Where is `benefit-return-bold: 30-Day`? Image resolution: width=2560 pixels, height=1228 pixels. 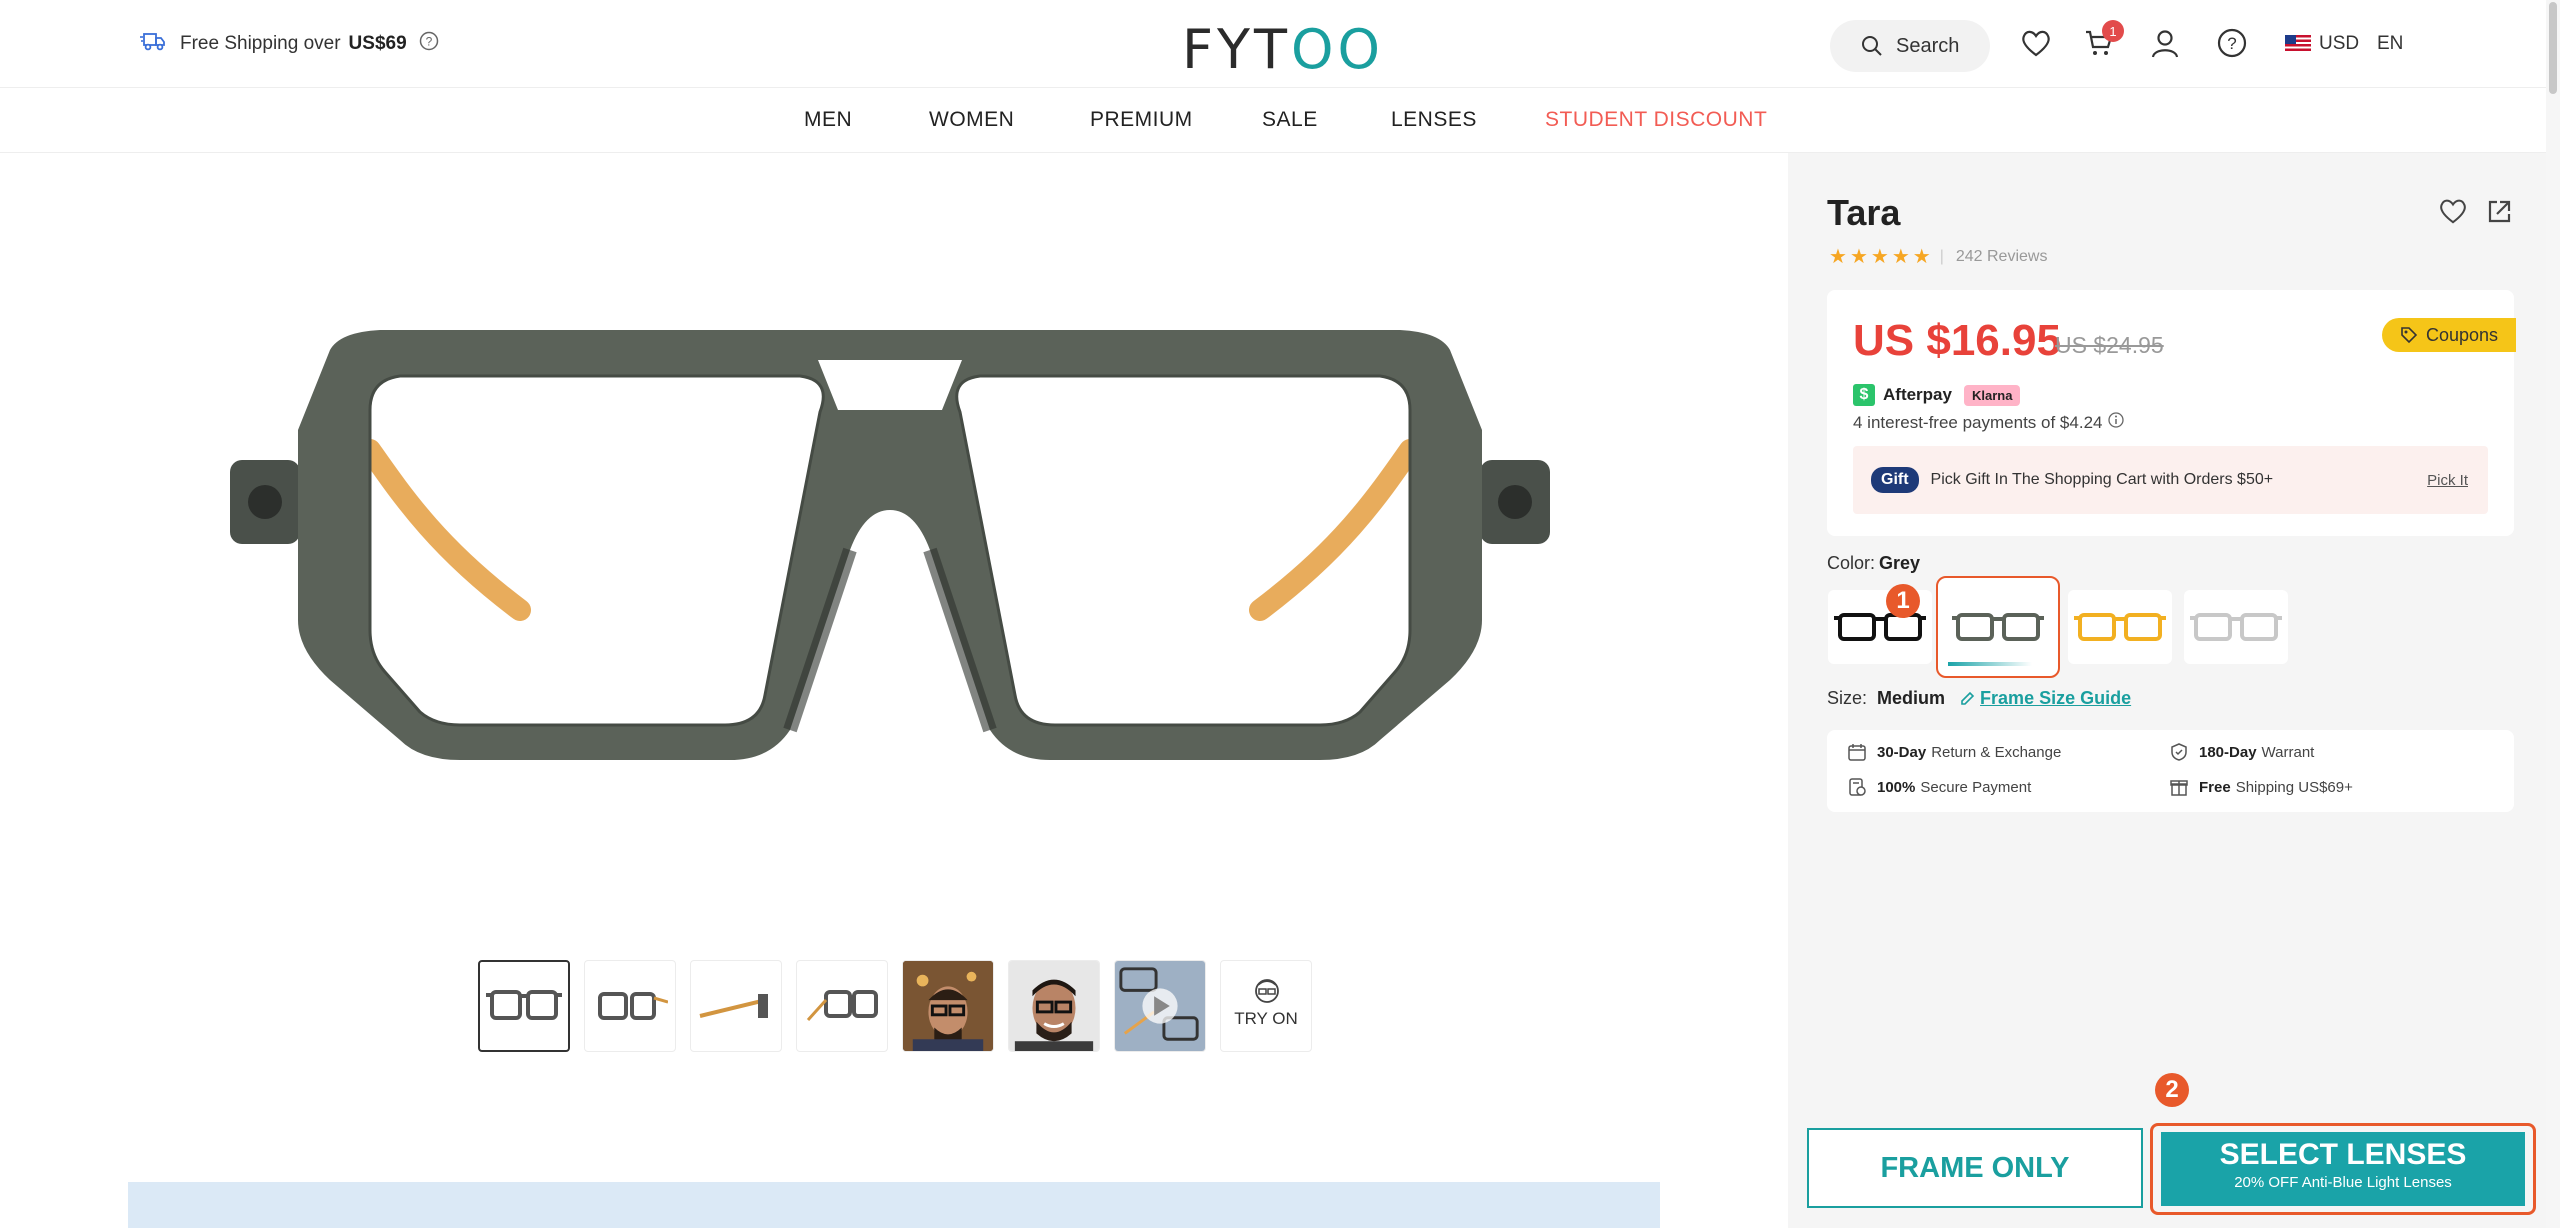 benefit-return-bold: 30-Day is located at coordinates (1902, 752).